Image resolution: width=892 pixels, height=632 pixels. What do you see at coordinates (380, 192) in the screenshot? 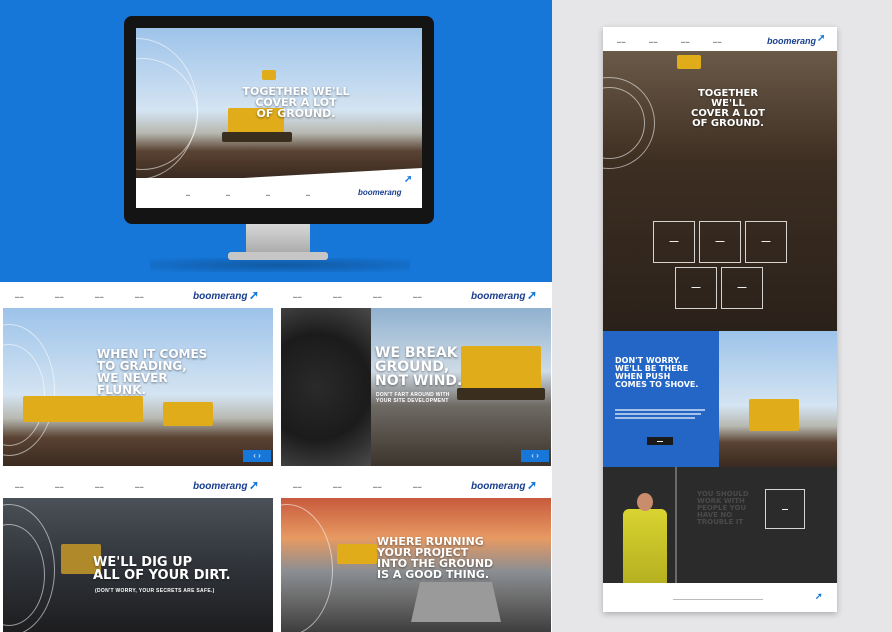
I see `hero-logo: boomerang` at bounding box center [380, 192].